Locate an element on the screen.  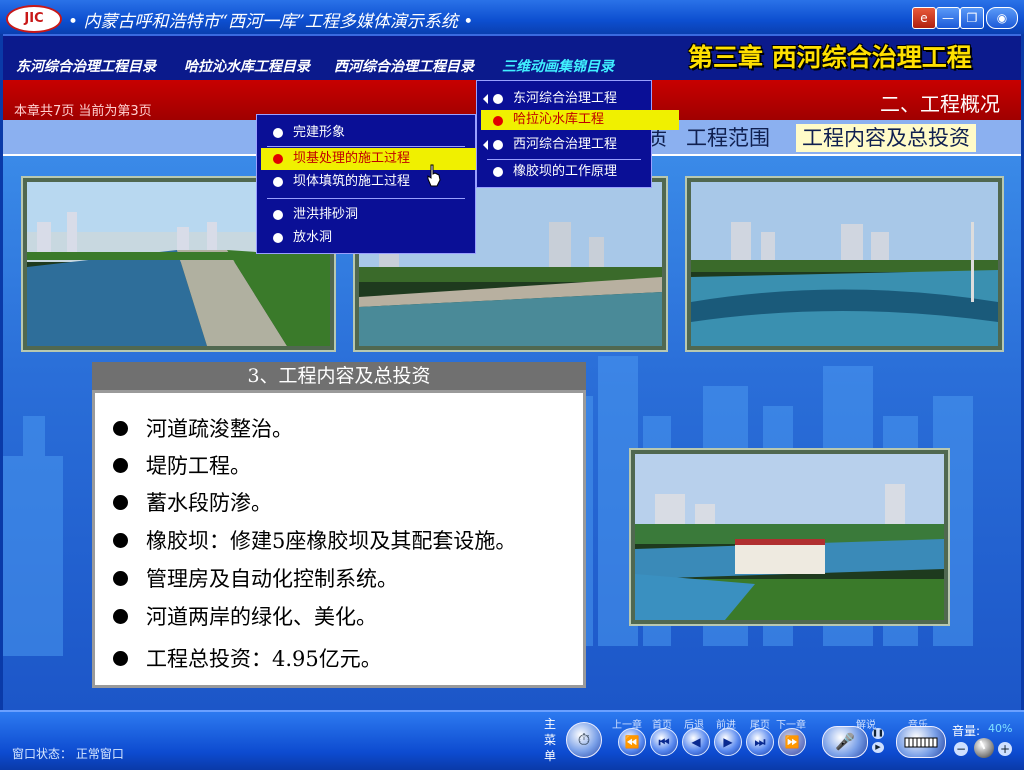
volume-knob is located at coordinates (984, 748).